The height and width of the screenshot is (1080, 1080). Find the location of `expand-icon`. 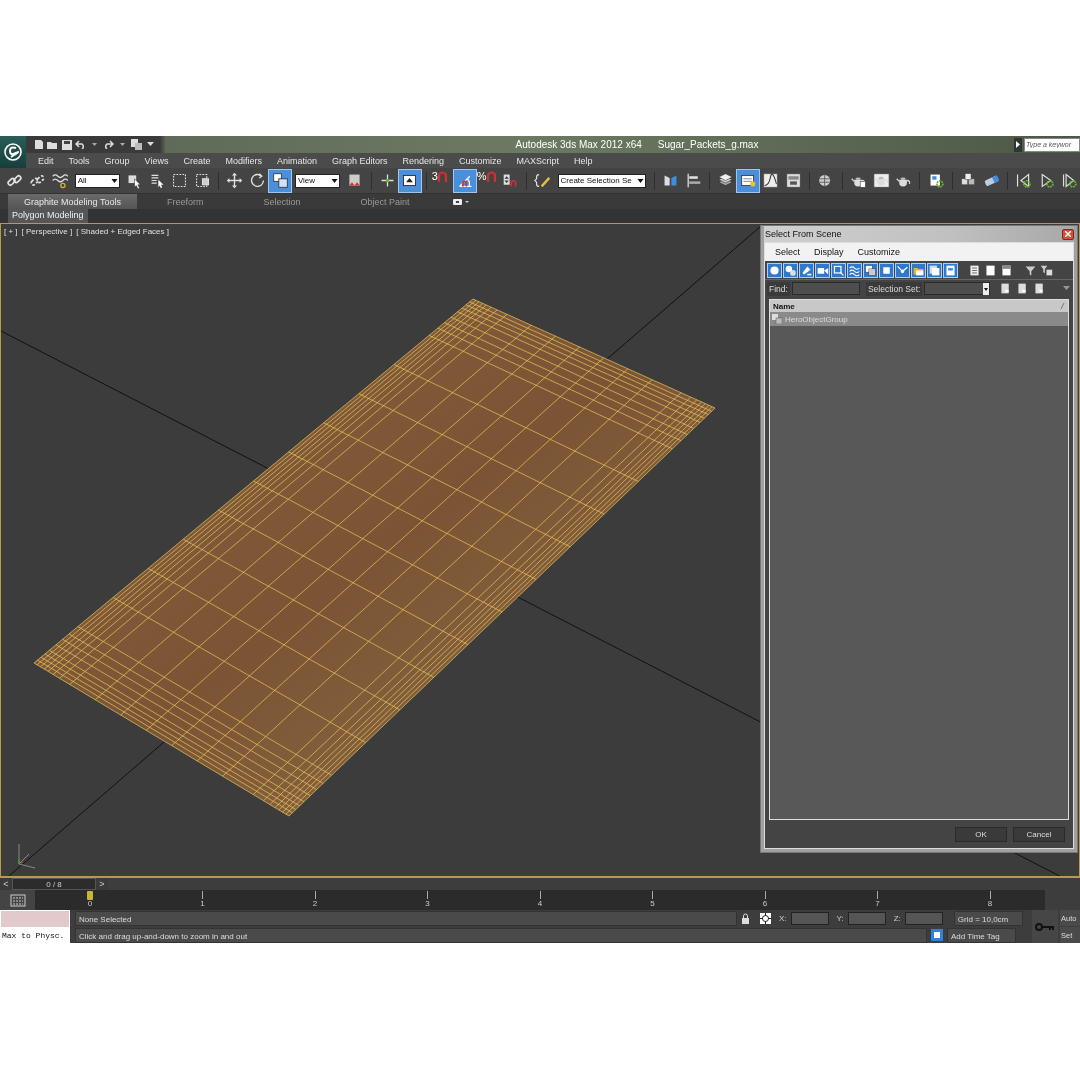

expand-icon is located at coordinates (1018, 144).